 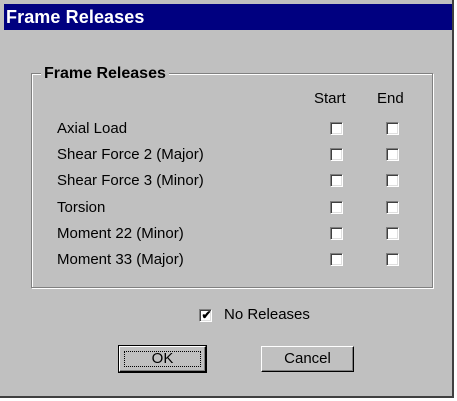 What do you see at coordinates (267, 314) in the screenshot?
I see `no-releases-label: No Releases` at bounding box center [267, 314].